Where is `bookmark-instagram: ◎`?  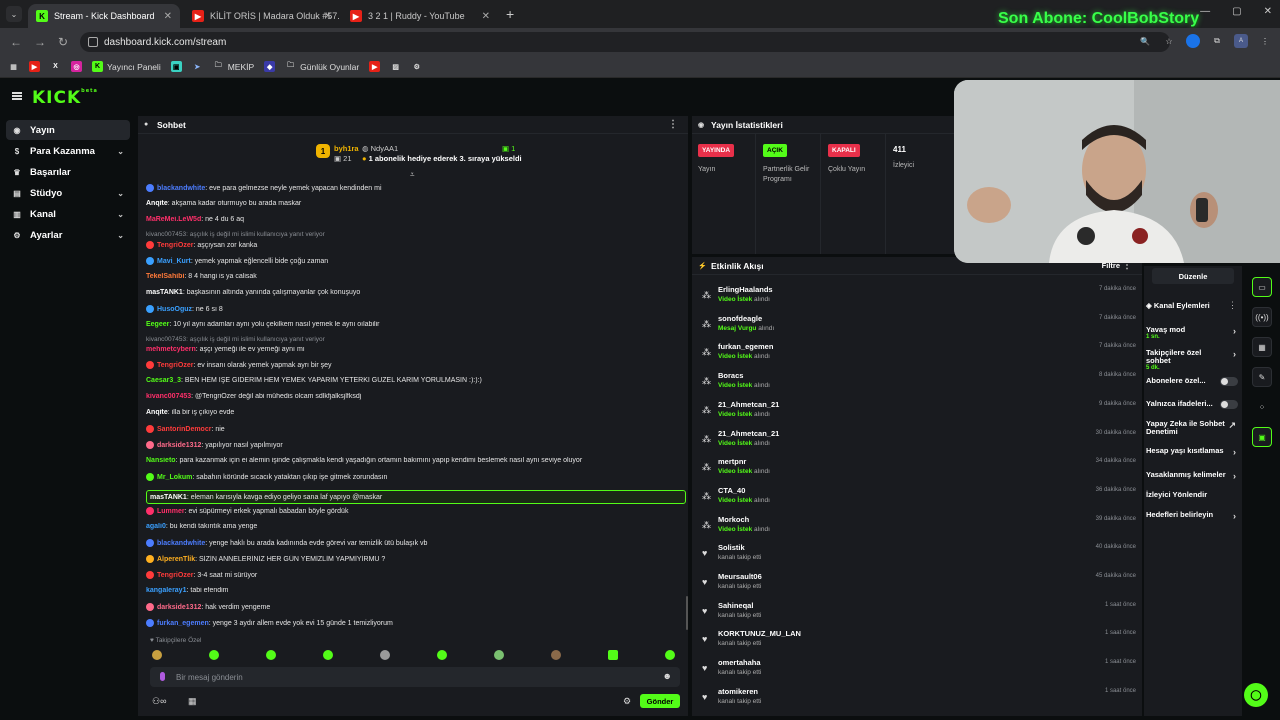
bookmark-instagram: ◎ is located at coordinates (76, 66).